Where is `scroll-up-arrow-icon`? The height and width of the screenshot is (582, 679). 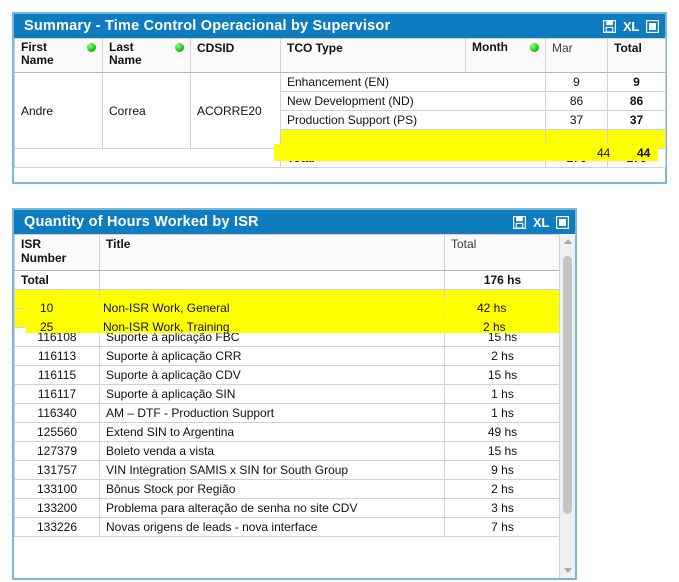
scroll-up-arrow-icon is located at coordinates (567, 241).